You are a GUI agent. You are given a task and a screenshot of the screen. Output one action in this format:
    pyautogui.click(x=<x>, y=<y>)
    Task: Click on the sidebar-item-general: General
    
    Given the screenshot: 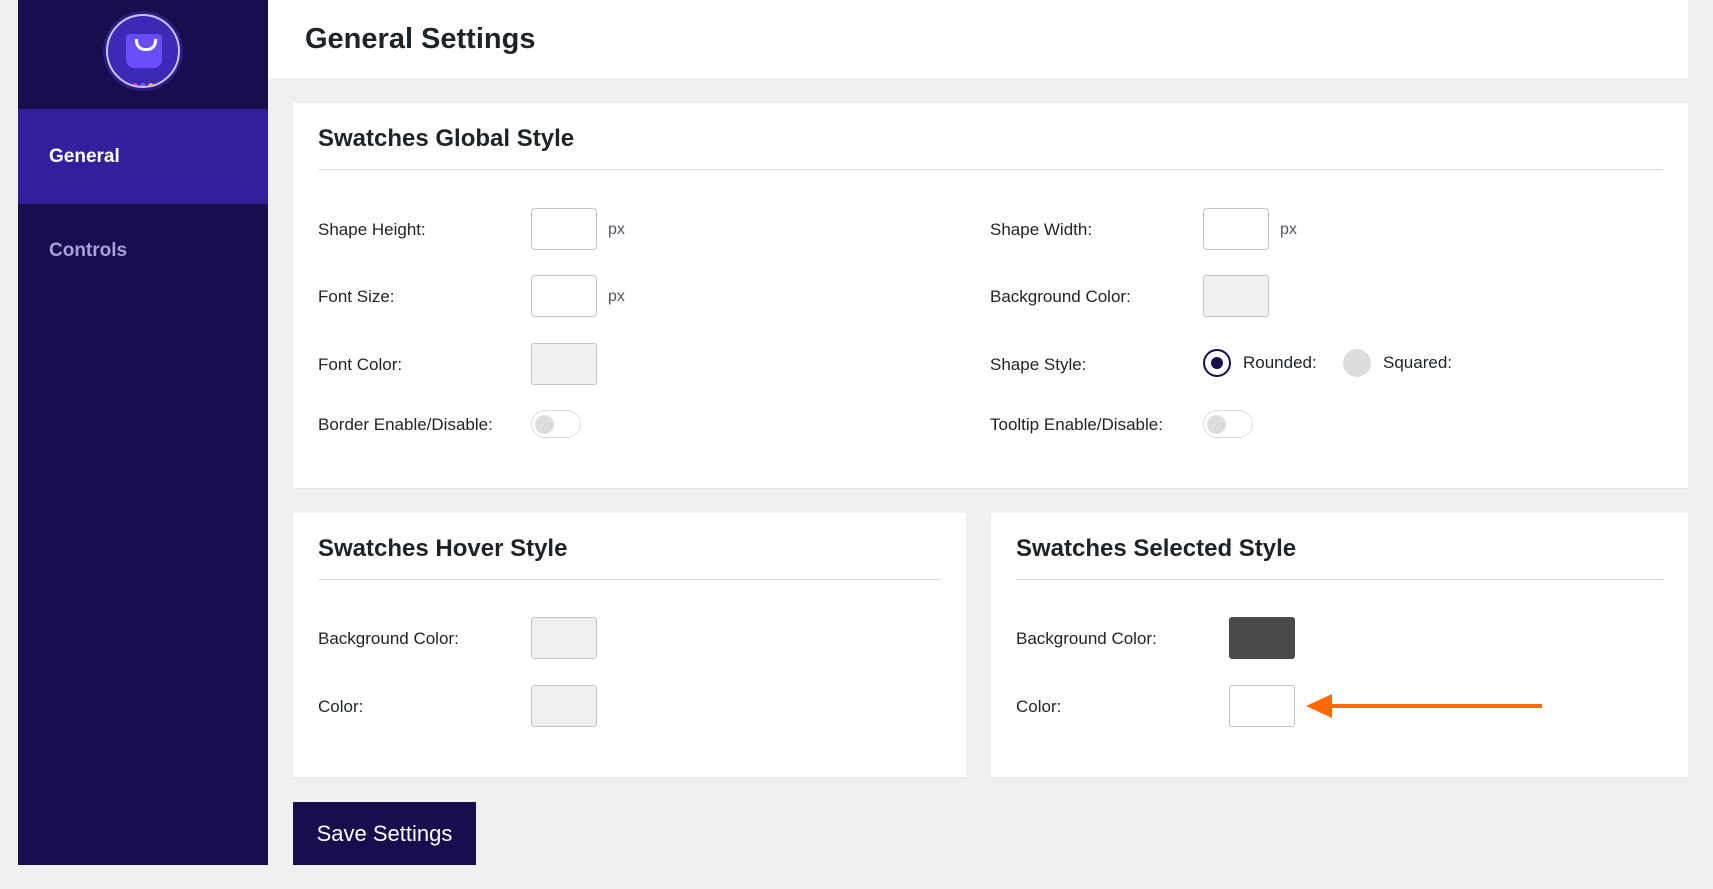 What is the action you would take?
    pyautogui.click(x=143, y=156)
    